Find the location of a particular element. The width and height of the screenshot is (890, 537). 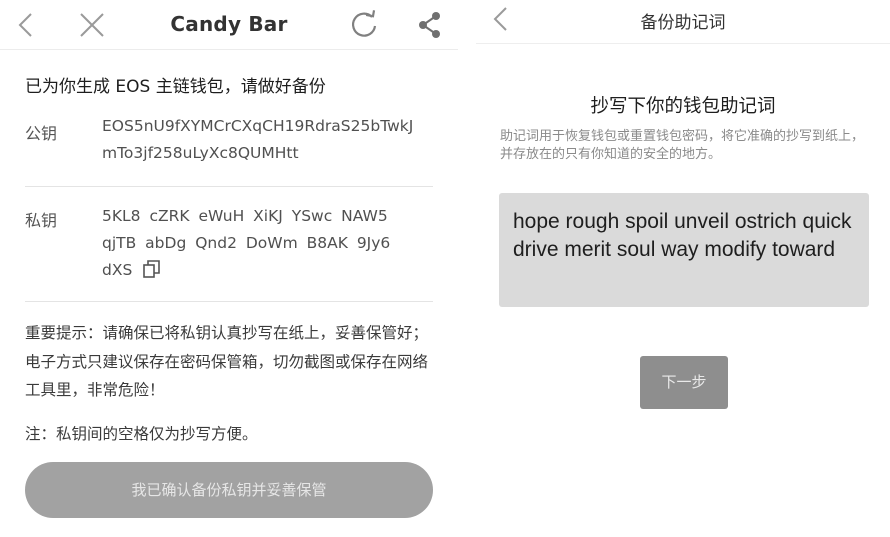

space-note-text: 注：私钥间的空格仅为抄写方便。 is located at coordinates (141, 434).